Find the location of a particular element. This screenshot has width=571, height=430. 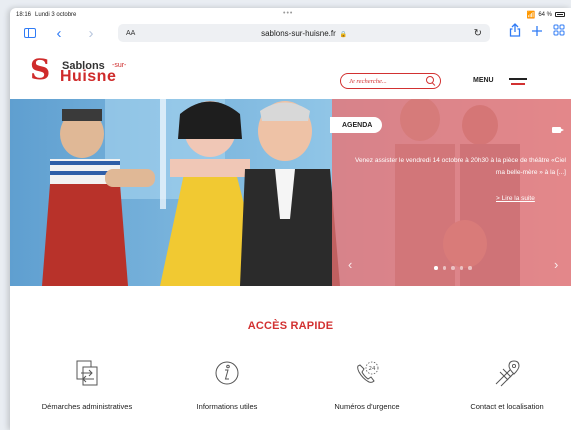

status-date: Lundi 3 octobre is located at coordinates (56, 14).